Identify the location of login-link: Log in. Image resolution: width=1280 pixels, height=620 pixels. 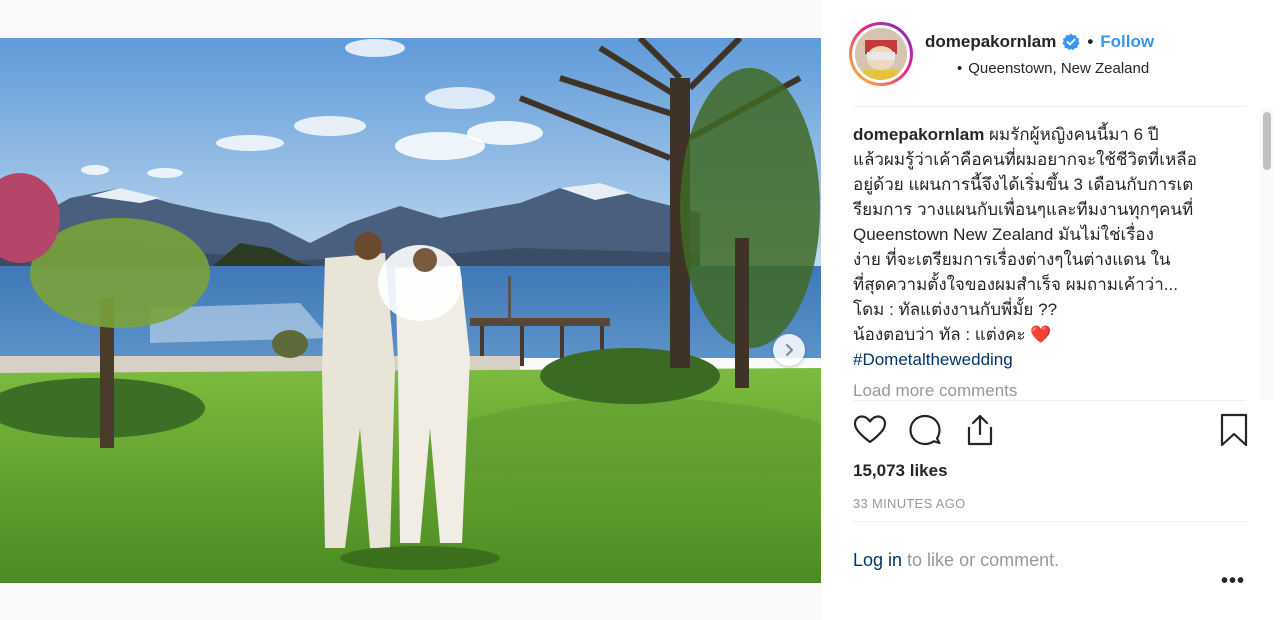
(877, 560).